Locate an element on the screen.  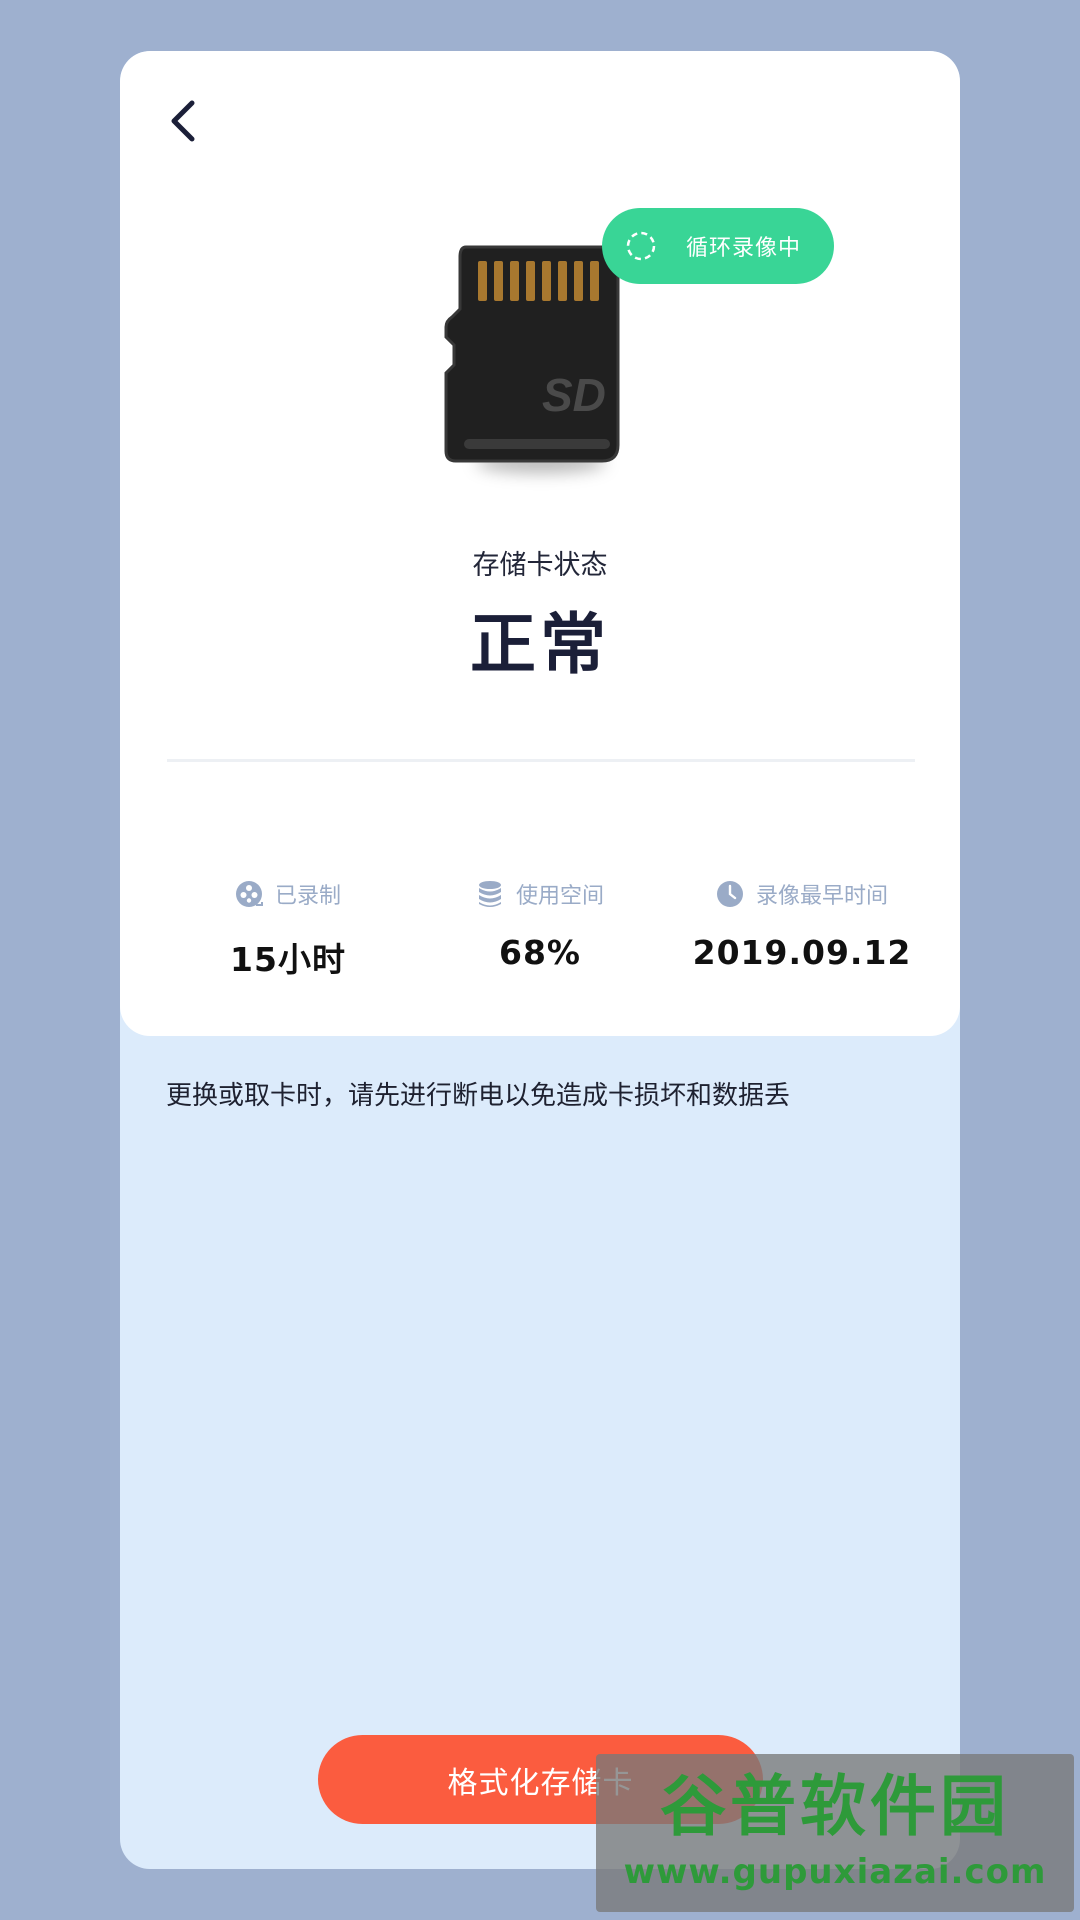
database-icon is located at coordinates (489, 894).